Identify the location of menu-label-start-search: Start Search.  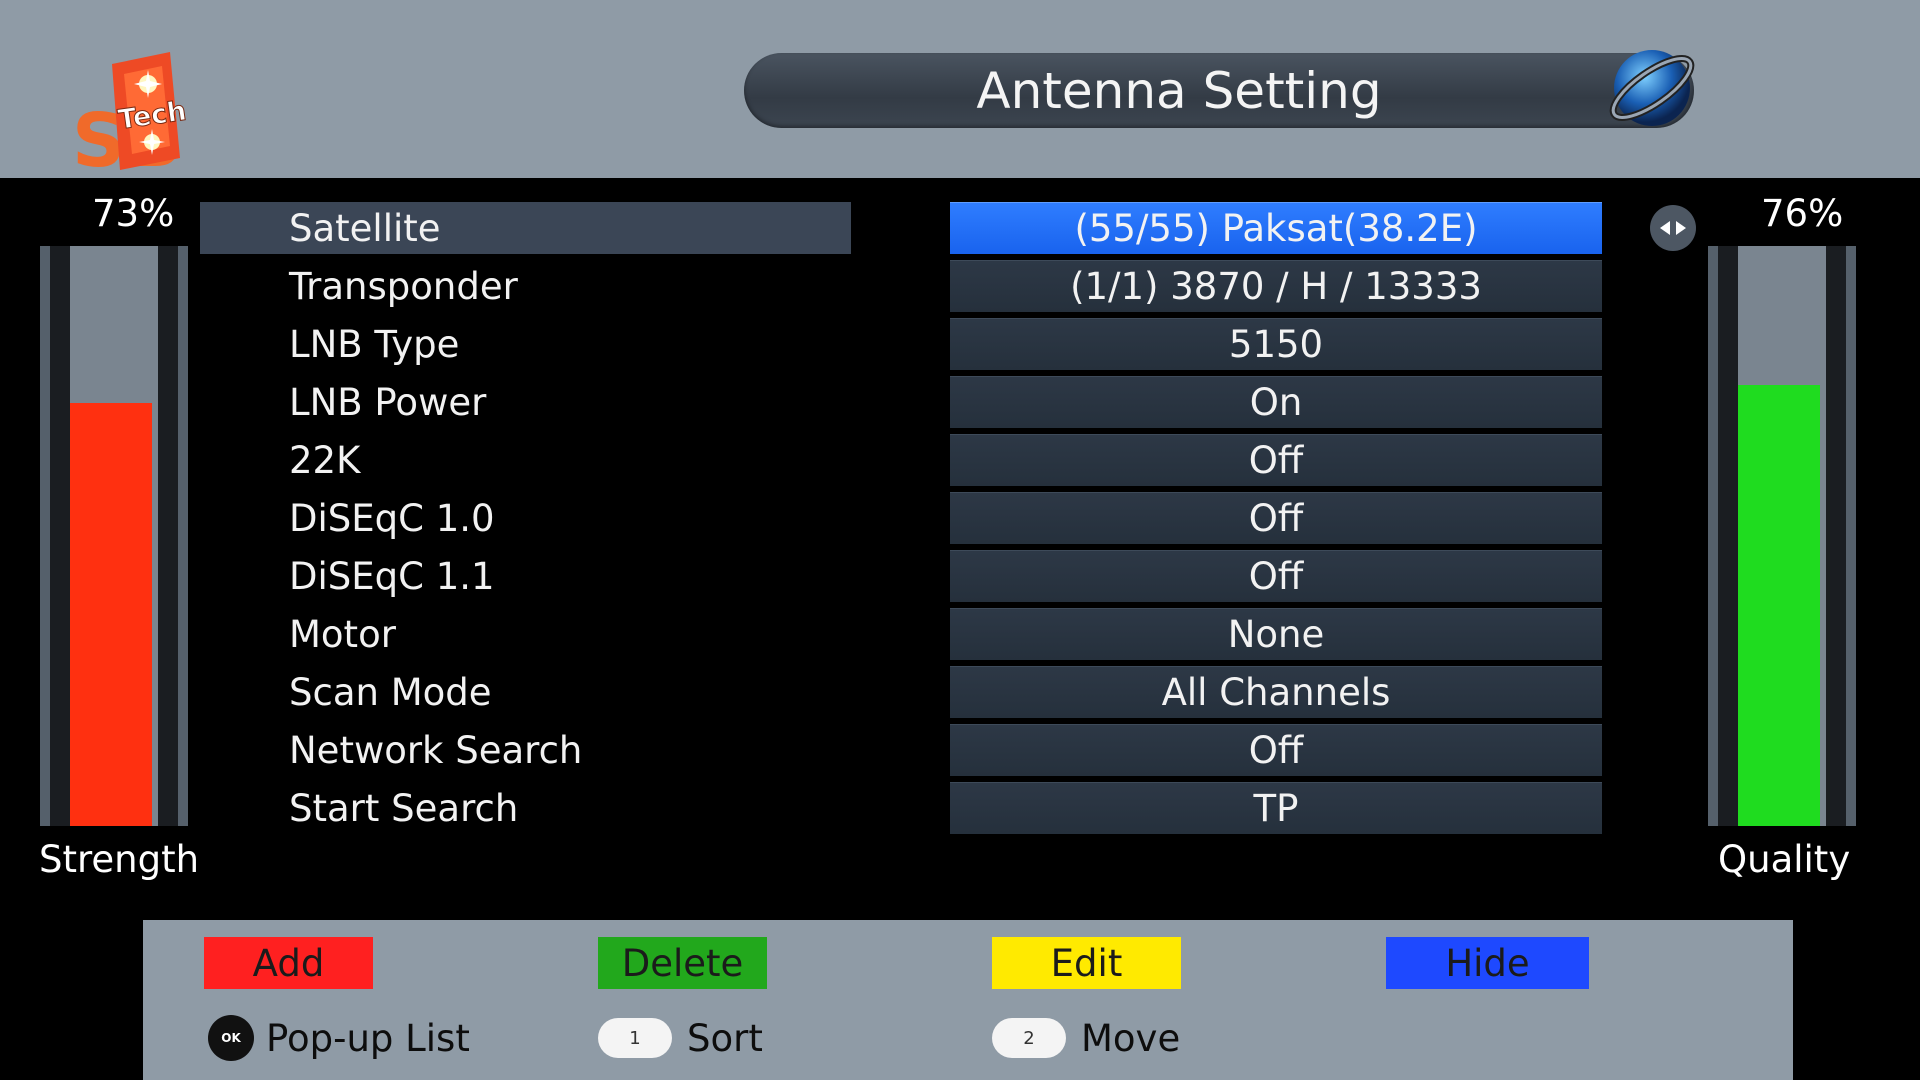
(525, 808).